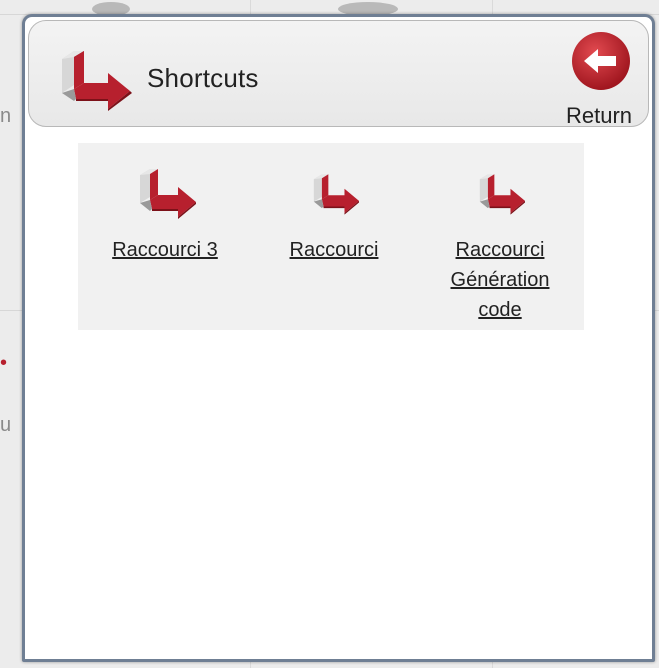 This screenshot has height=668, width=659. What do you see at coordinates (4, 363) in the screenshot?
I see `background-text-fragment: •` at bounding box center [4, 363].